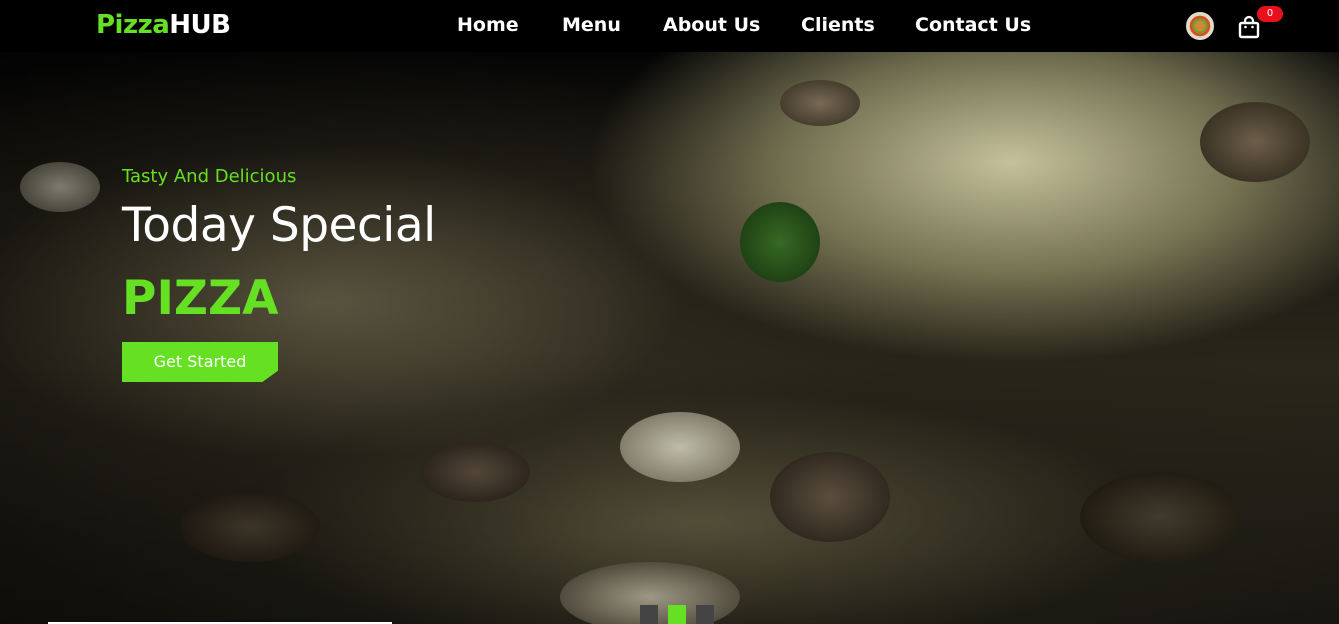 The width and height of the screenshot is (1339, 624). I want to click on slider-indicators, so click(682, 614).